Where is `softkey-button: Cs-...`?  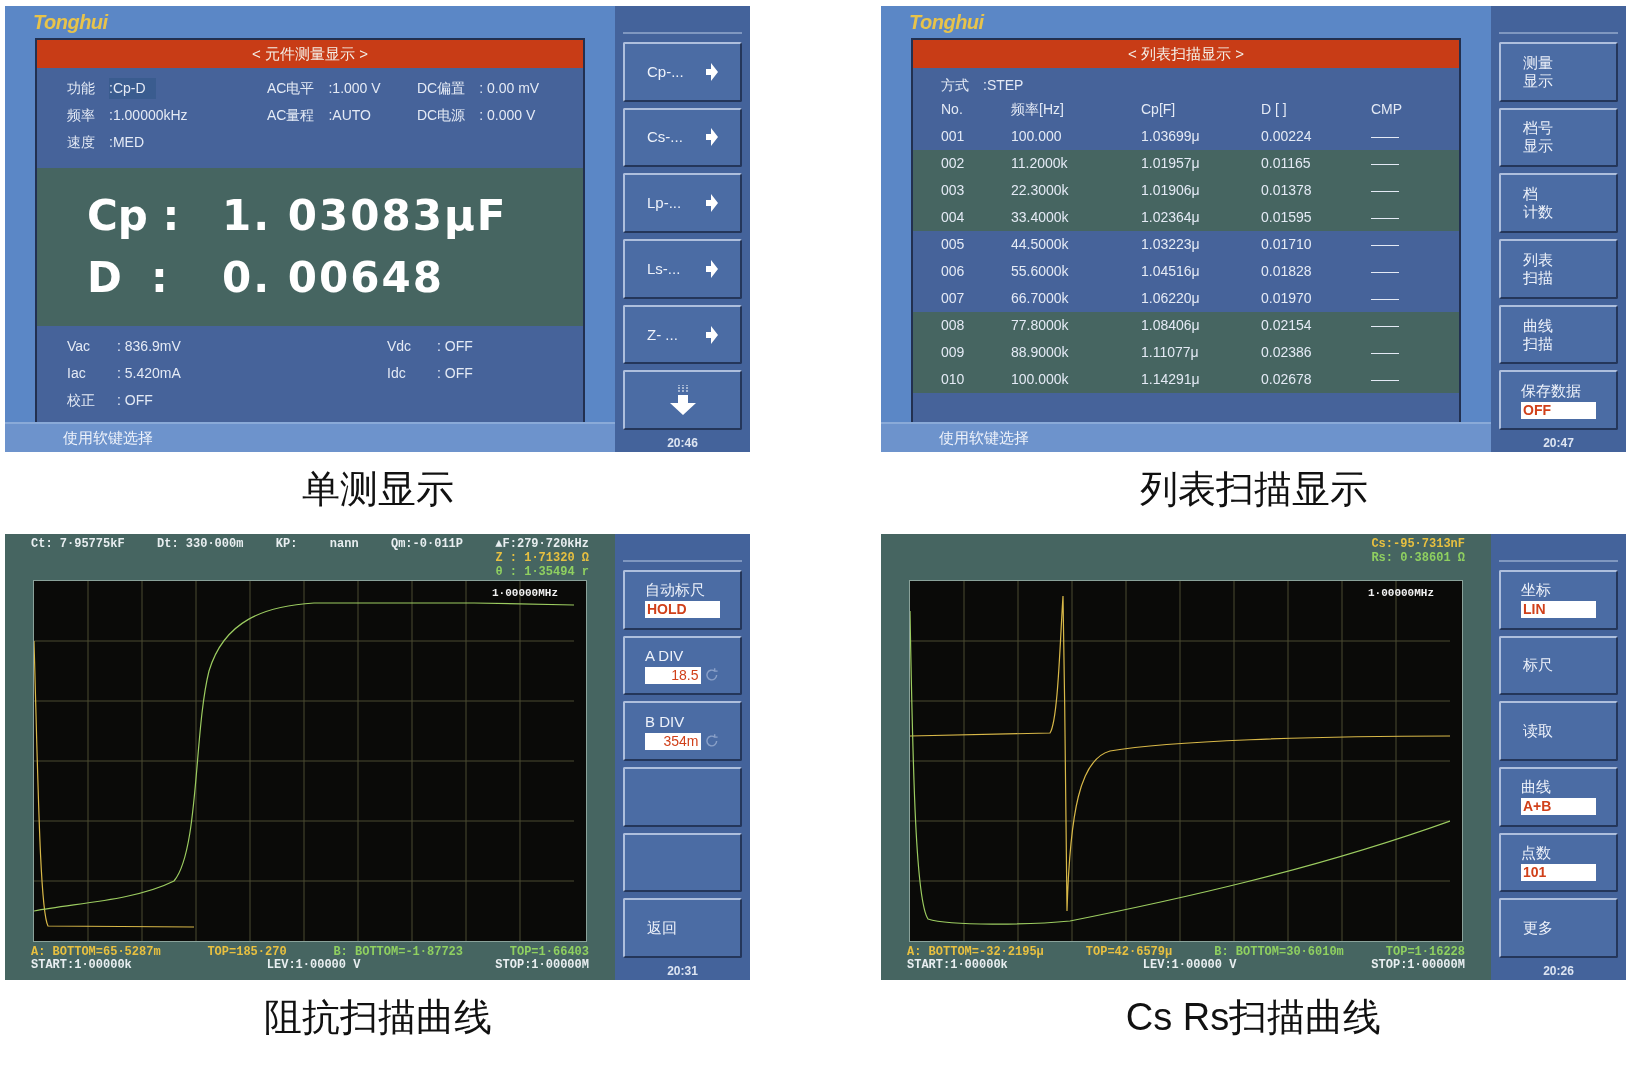
softkey-button: Cs-... is located at coordinates (682, 137).